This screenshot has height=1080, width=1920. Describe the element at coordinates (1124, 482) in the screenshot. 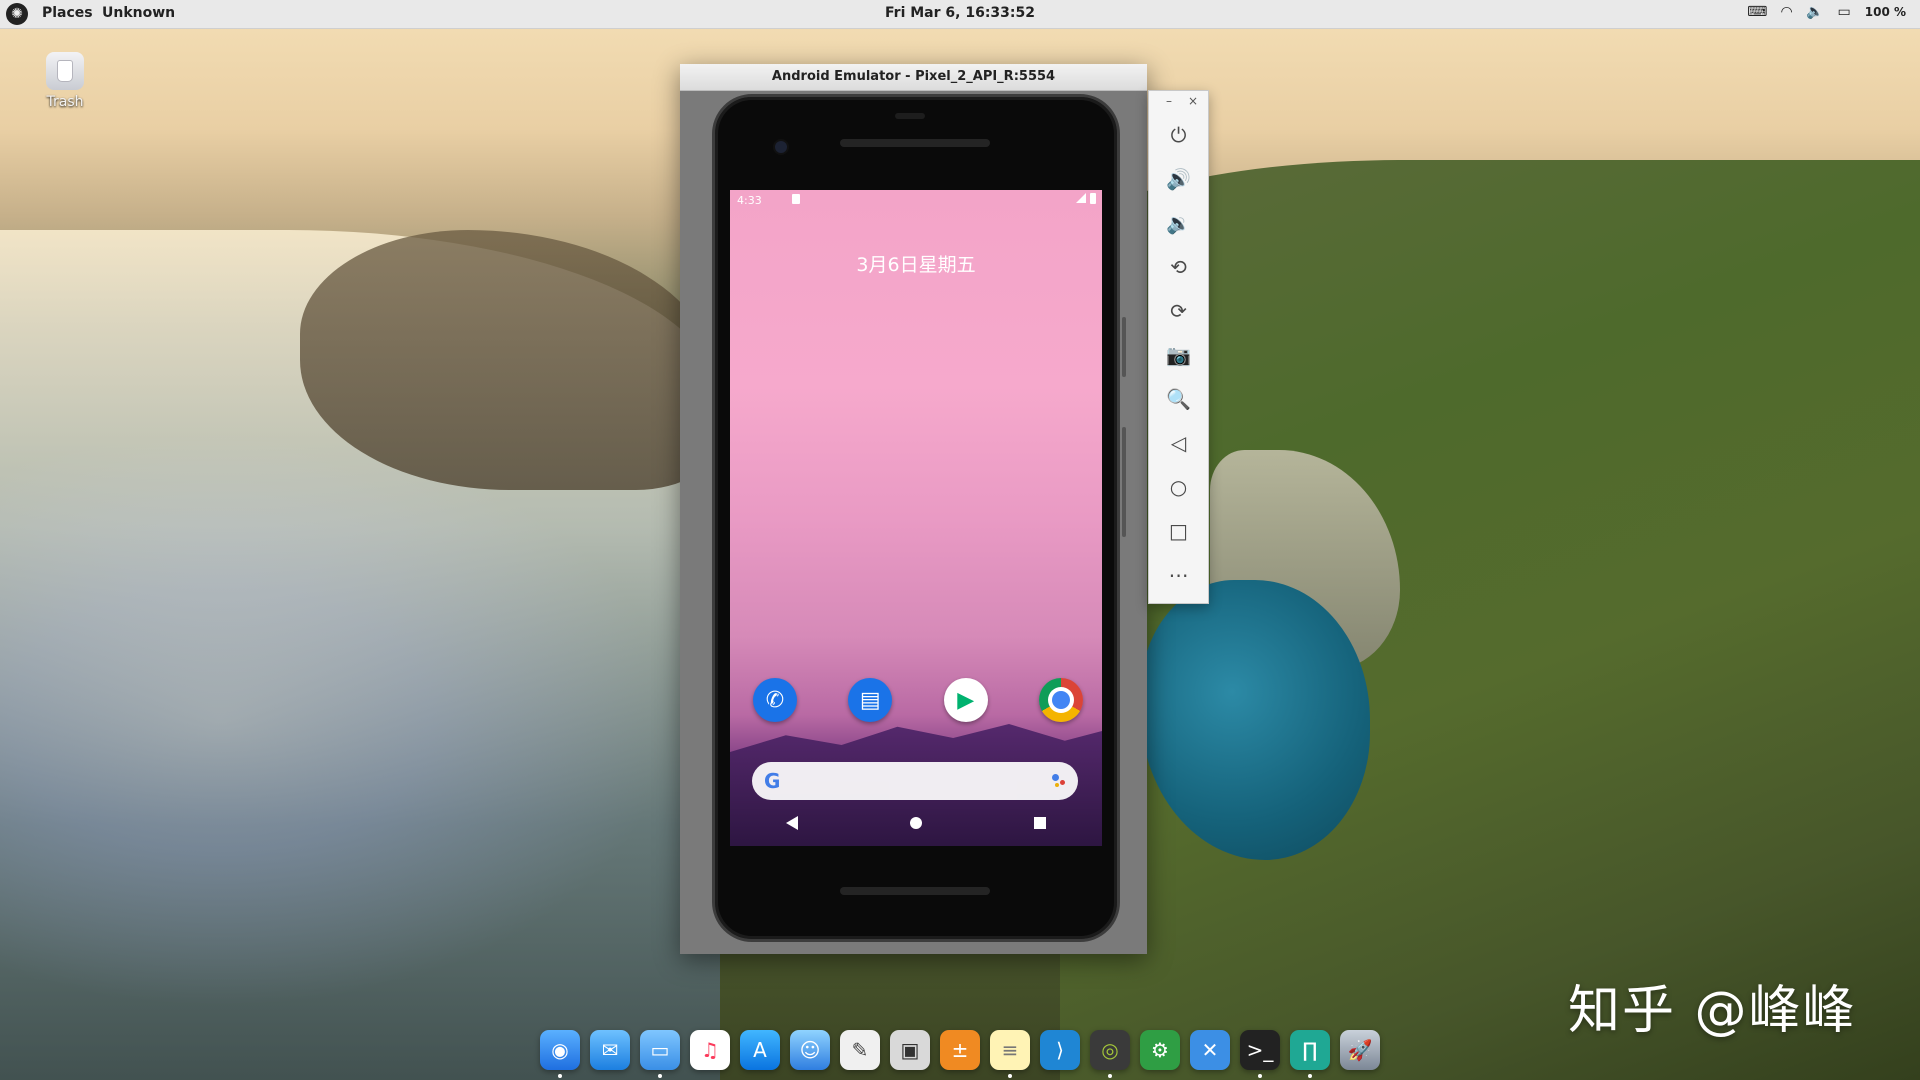

I see `phone-volume-rocker` at that location.